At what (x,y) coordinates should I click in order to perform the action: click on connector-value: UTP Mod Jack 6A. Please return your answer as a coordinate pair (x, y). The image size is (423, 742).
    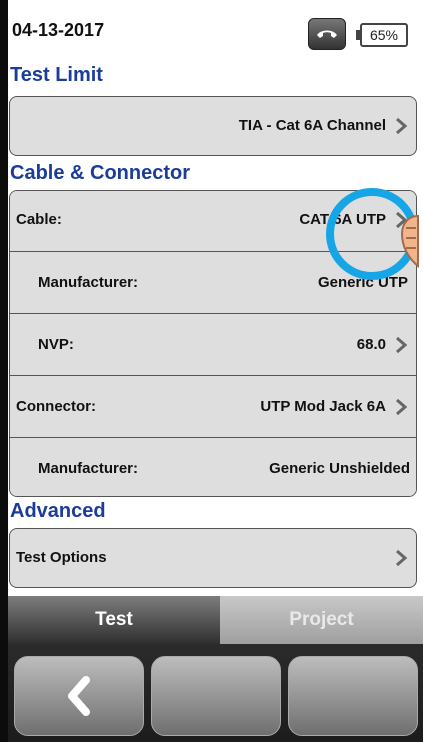
    Looking at the image, I should click on (323, 406).